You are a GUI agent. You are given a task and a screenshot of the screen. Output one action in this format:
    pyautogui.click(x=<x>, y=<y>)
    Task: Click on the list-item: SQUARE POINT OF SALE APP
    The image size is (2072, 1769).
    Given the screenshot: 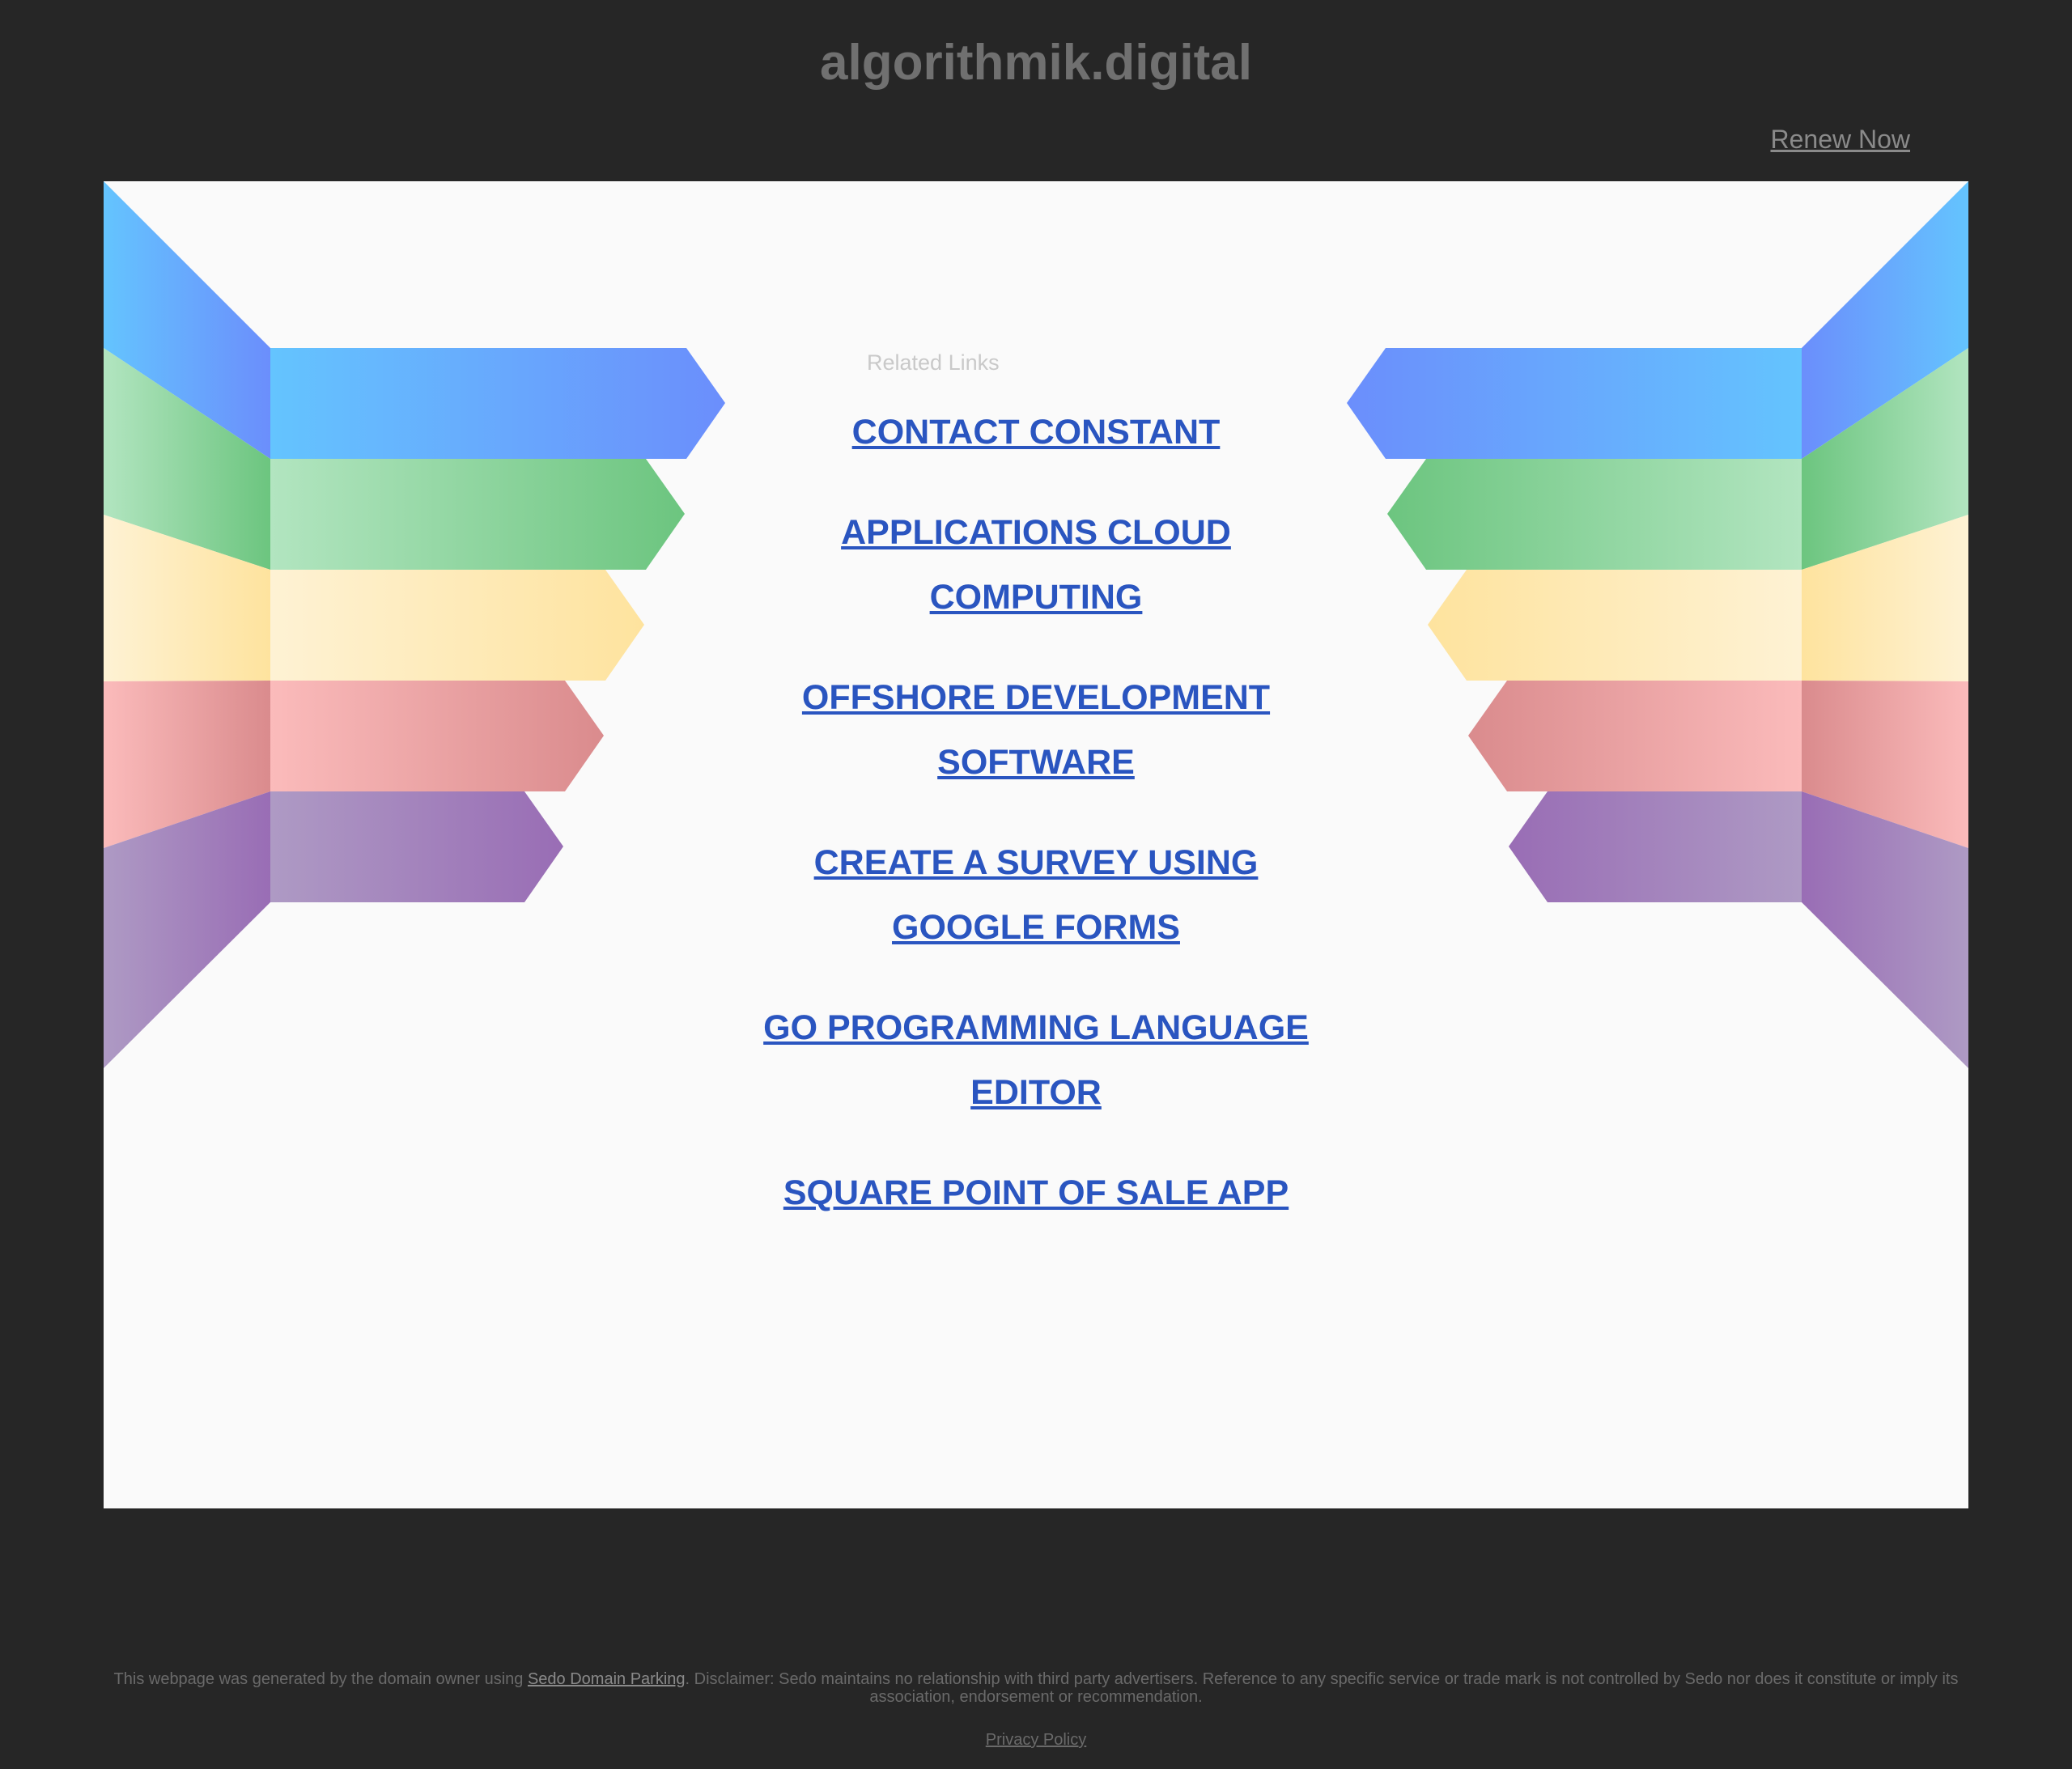 What is the action you would take?
    pyautogui.click(x=1036, y=1192)
    